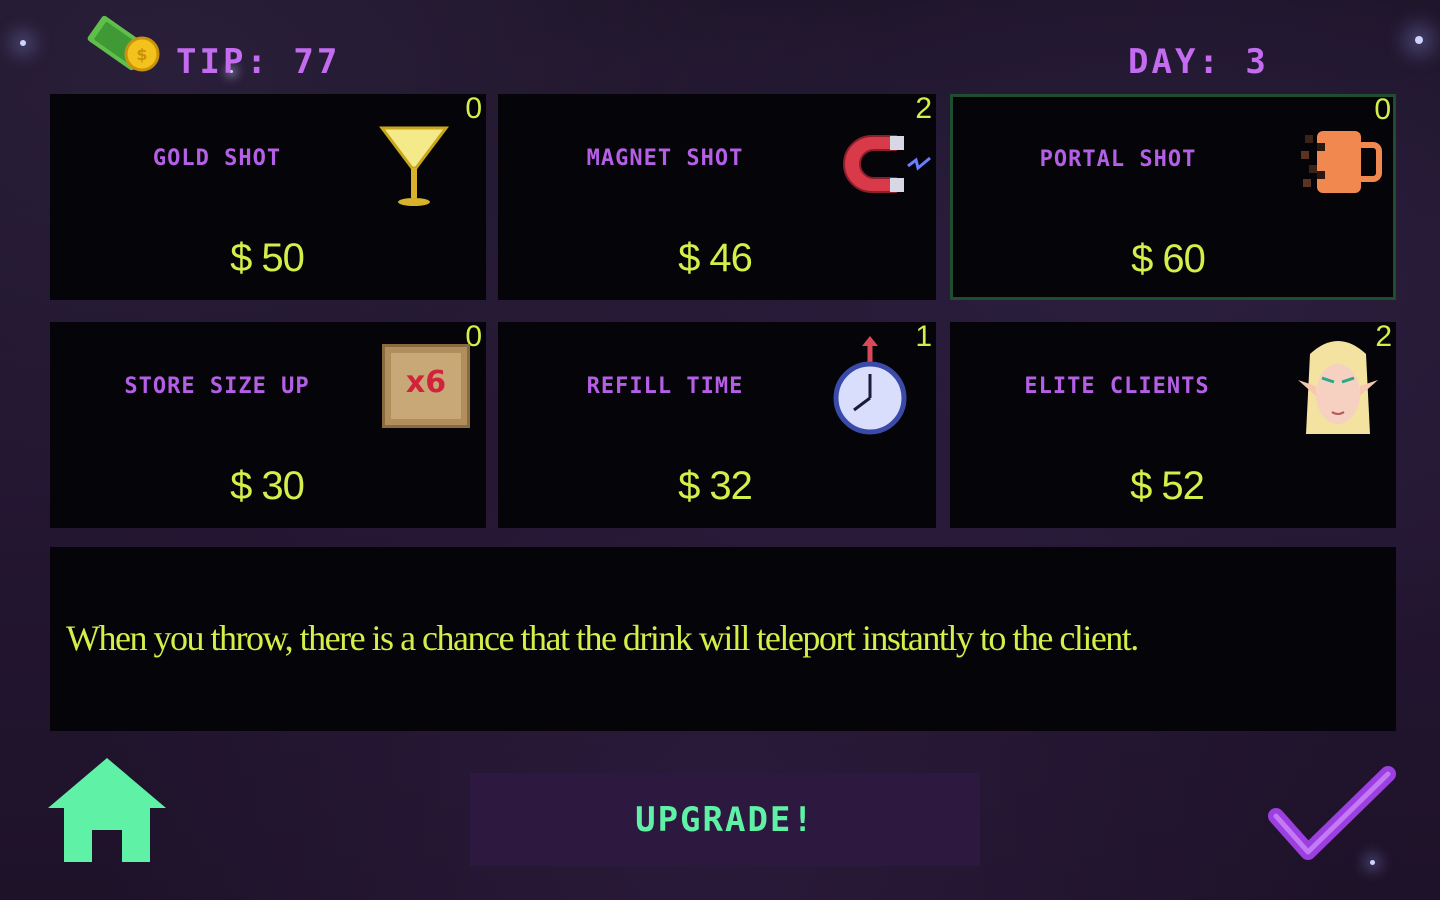 The height and width of the screenshot is (900, 1440). Describe the element at coordinates (870, 385) in the screenshot. I see `stopwatch-icon` at that location.